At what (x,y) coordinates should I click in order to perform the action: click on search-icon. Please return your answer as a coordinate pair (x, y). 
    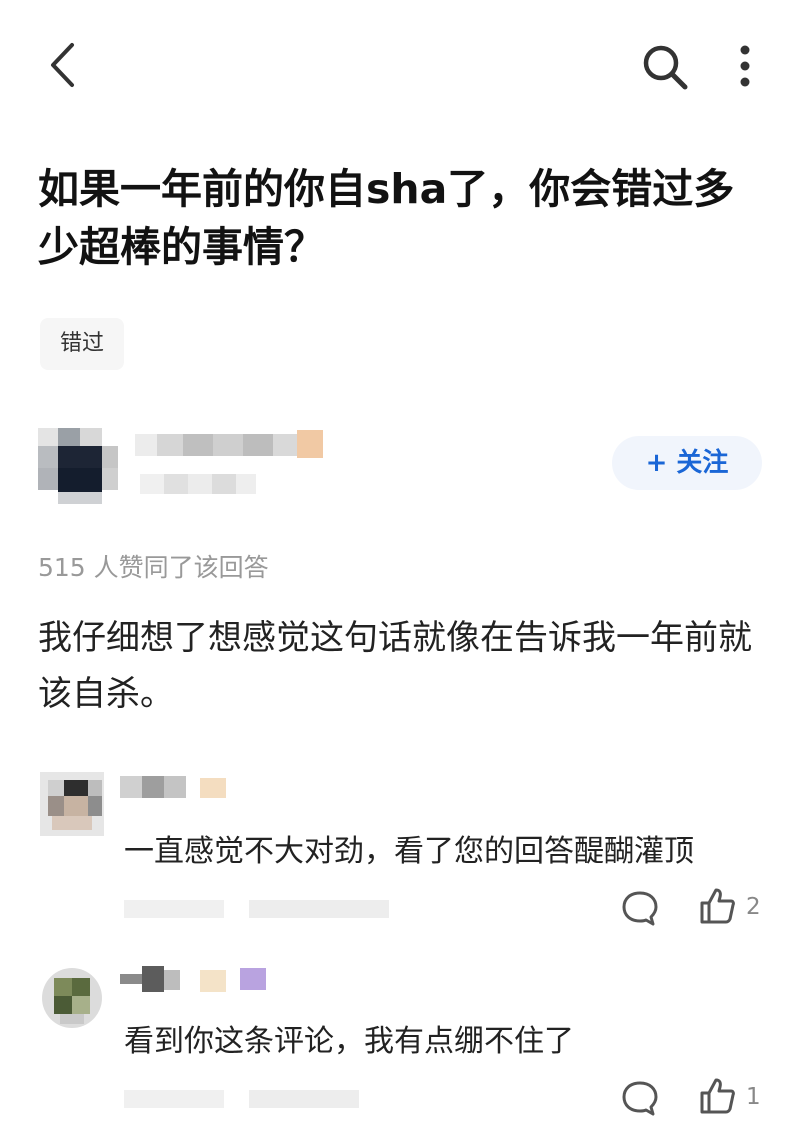
    Looking at the image, I should click on (665, 67).